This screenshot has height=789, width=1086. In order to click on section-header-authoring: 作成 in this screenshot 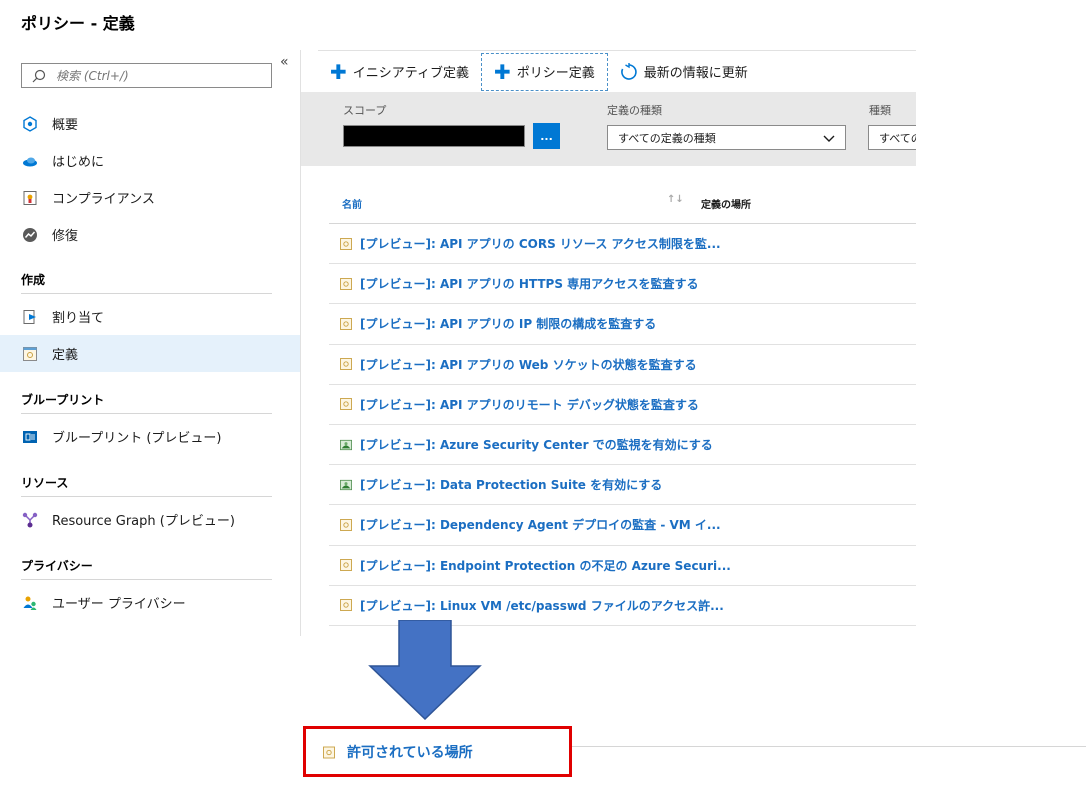, I will do `click(146, 280)`.